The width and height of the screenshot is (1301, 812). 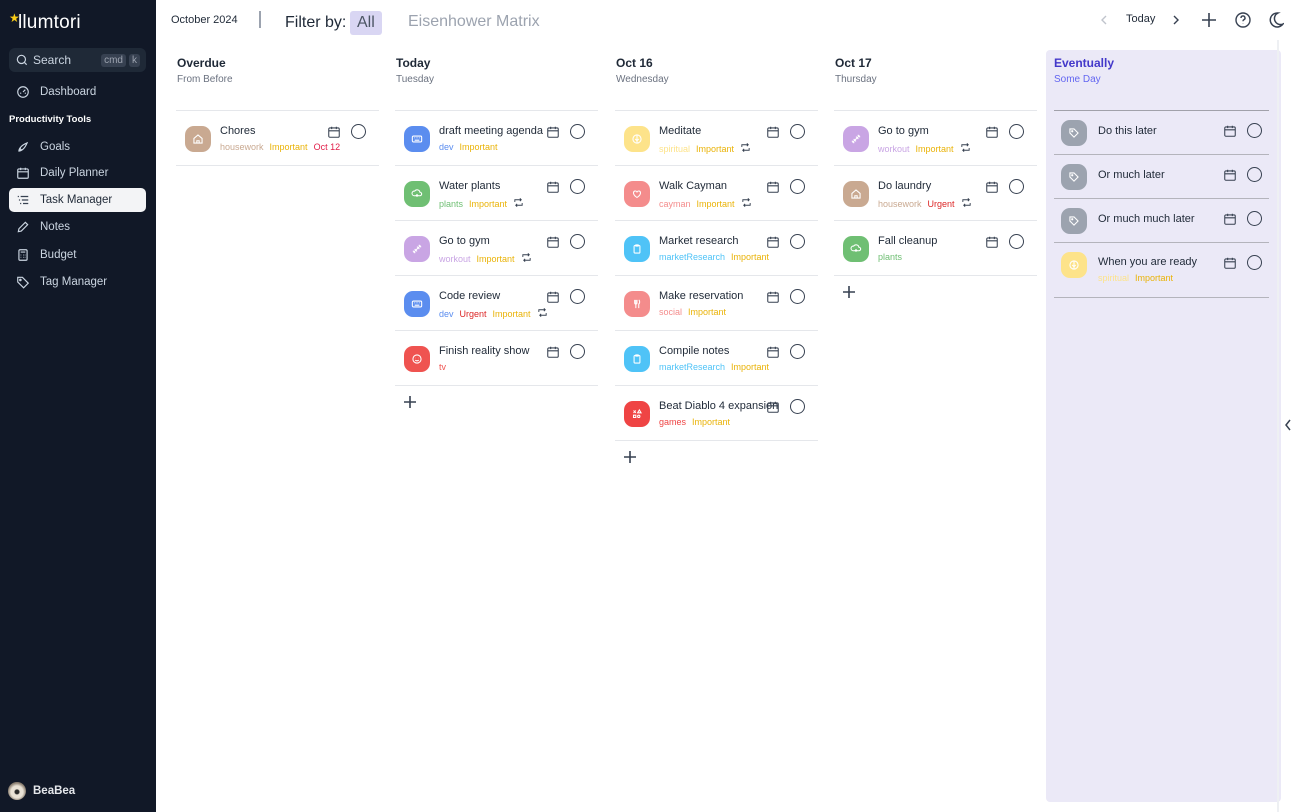 I want to click on tag-label: social, so click(x=670, y=312).